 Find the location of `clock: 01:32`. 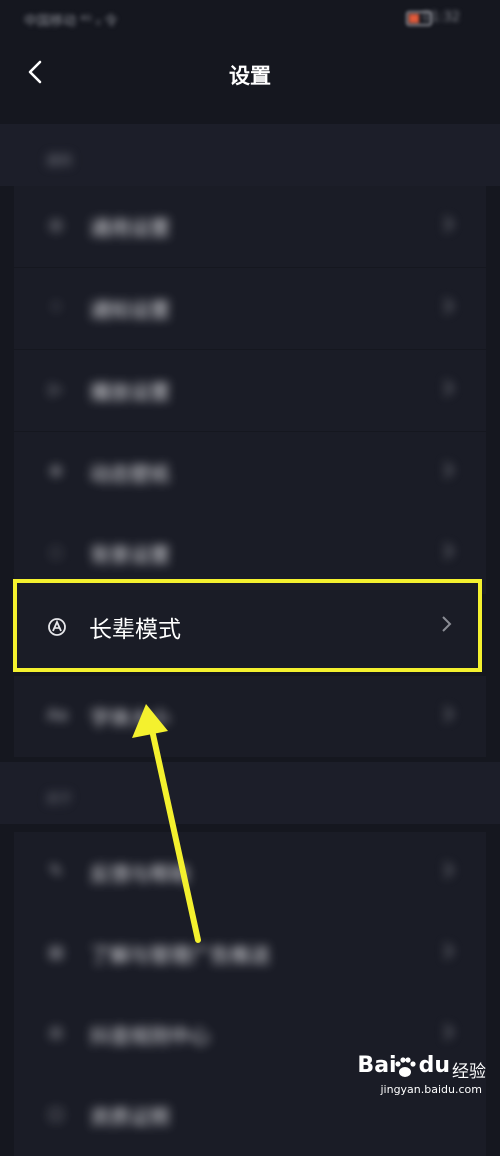

clock: 01:32 is located at coordinates (441, 17).